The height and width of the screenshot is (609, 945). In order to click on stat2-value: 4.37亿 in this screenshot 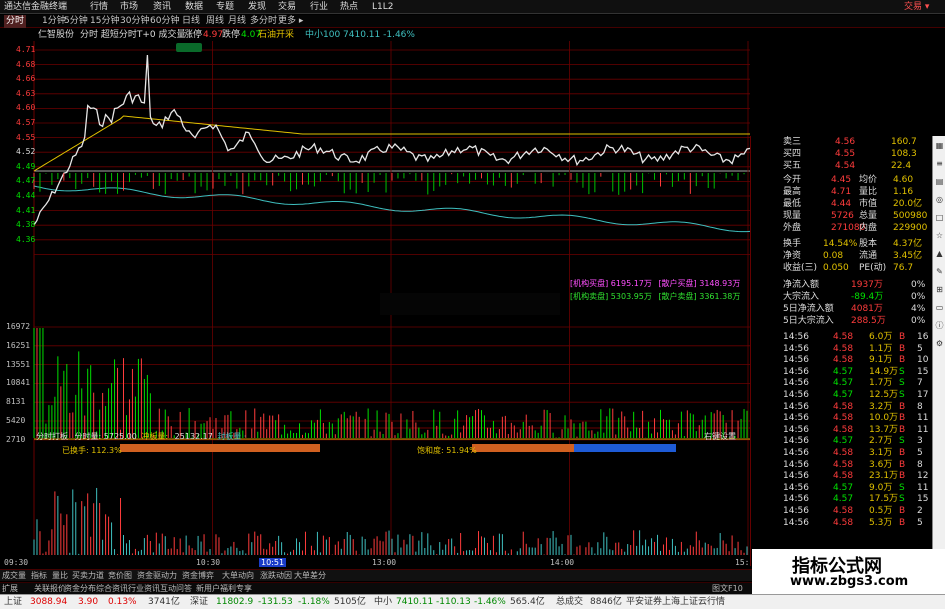, I will do `click(908, 244)`.